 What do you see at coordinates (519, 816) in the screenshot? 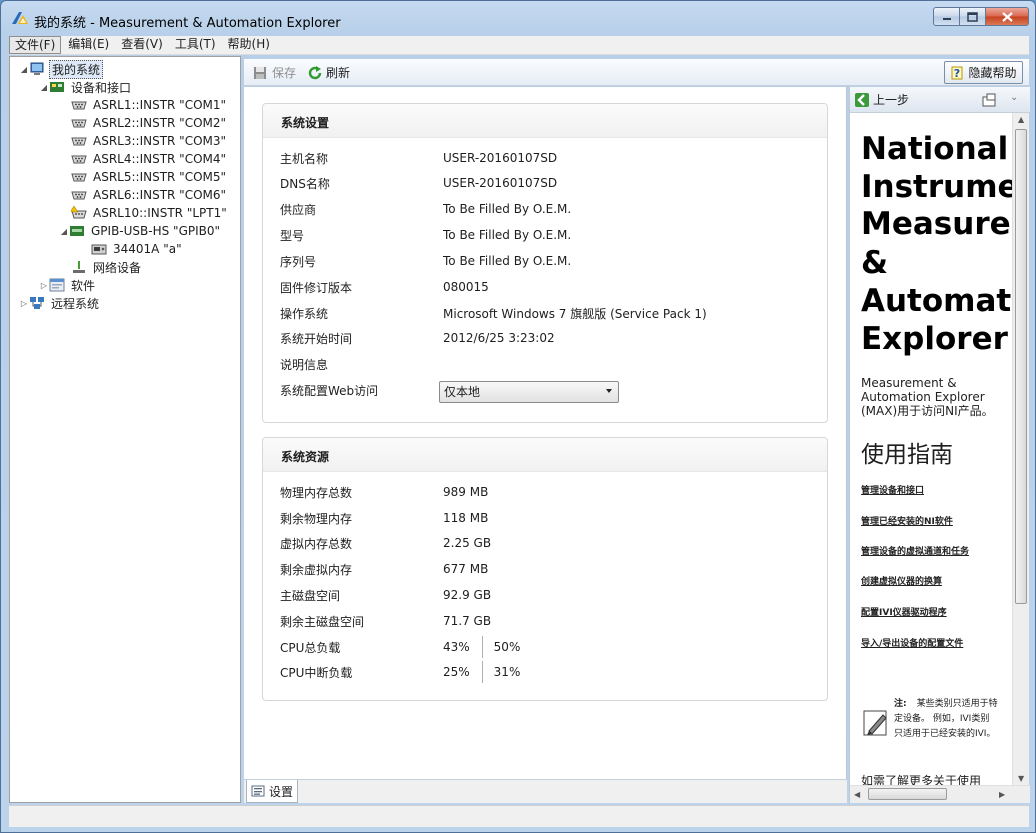
I see `status-bar` at bounding box center [519, 816].